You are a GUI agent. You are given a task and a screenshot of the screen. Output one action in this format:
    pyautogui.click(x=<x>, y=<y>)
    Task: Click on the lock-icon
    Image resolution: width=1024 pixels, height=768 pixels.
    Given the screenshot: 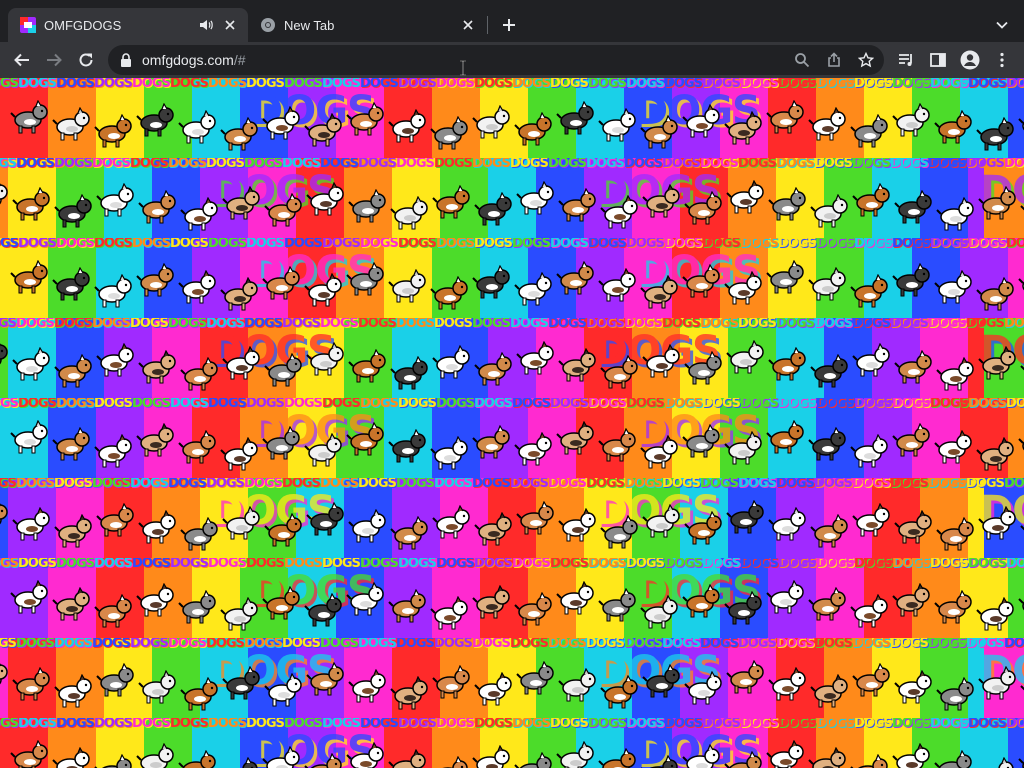 What is the action you would take?
    pyautogui.click(x=126, y=60)
    